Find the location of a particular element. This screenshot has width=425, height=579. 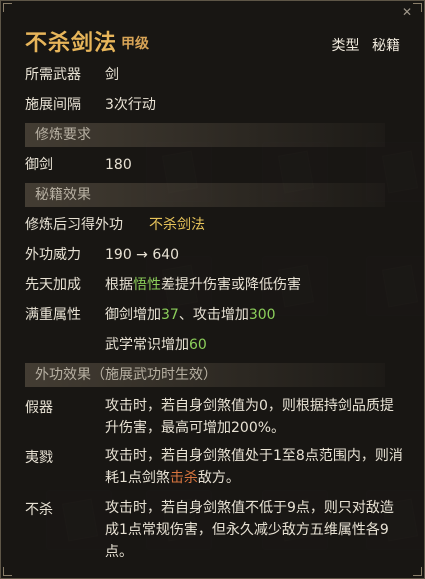

innate-suffix: 差提升伤害或降低伤害 is located at coordinates (231, 285).